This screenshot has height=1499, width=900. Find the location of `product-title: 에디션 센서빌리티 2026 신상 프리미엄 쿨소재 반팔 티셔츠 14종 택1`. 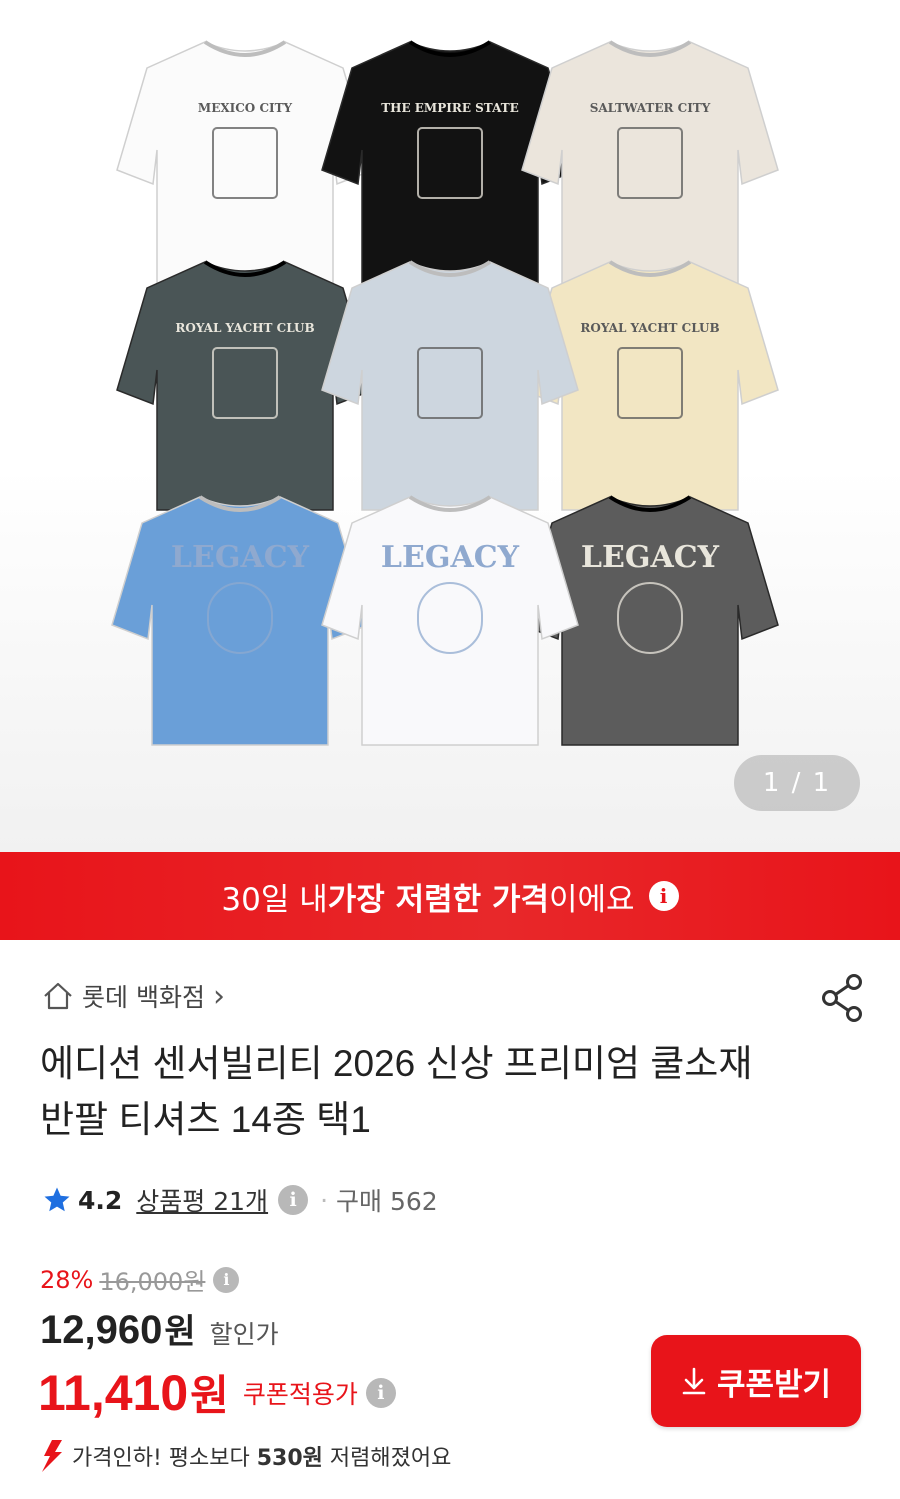

product-title: 에디션 센서빌리티 2026 신상 프리미엄 쿨소재 반팔 티셔츠 14종 택1 is located at coordinates (396, 1091).